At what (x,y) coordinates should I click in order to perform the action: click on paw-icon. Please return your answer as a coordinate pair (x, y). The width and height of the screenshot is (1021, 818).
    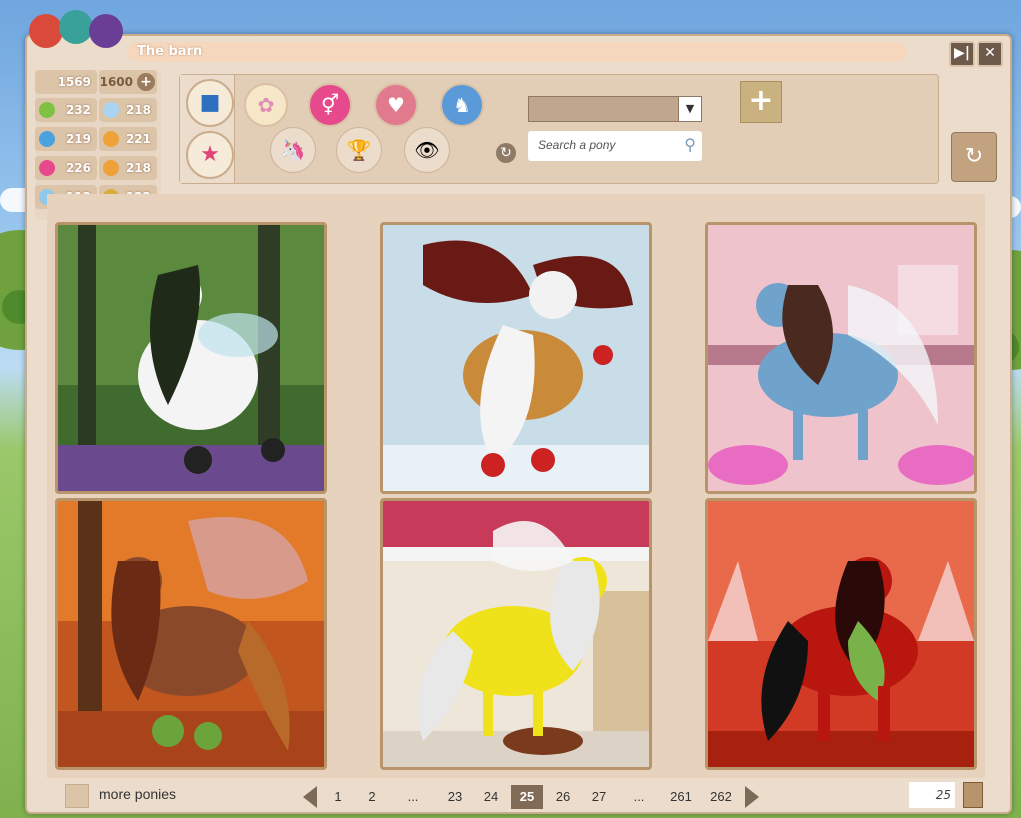
    Looking at the image, I should click on (111, 168).